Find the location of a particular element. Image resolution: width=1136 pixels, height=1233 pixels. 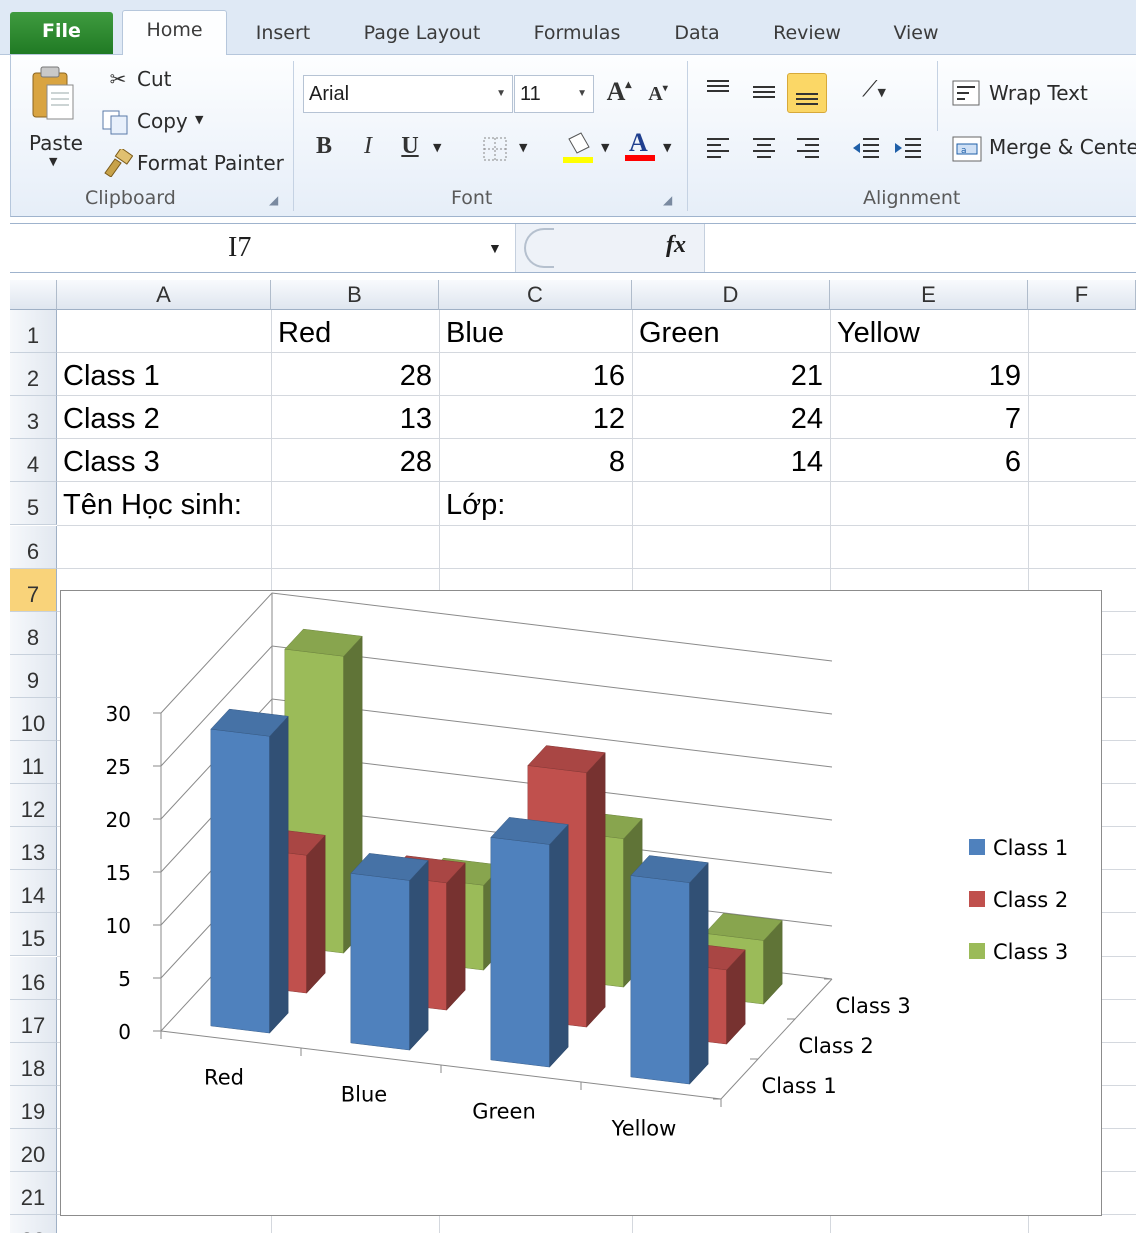

underline-dropdown-icon: ▼ is located at coordinates (437, 147).